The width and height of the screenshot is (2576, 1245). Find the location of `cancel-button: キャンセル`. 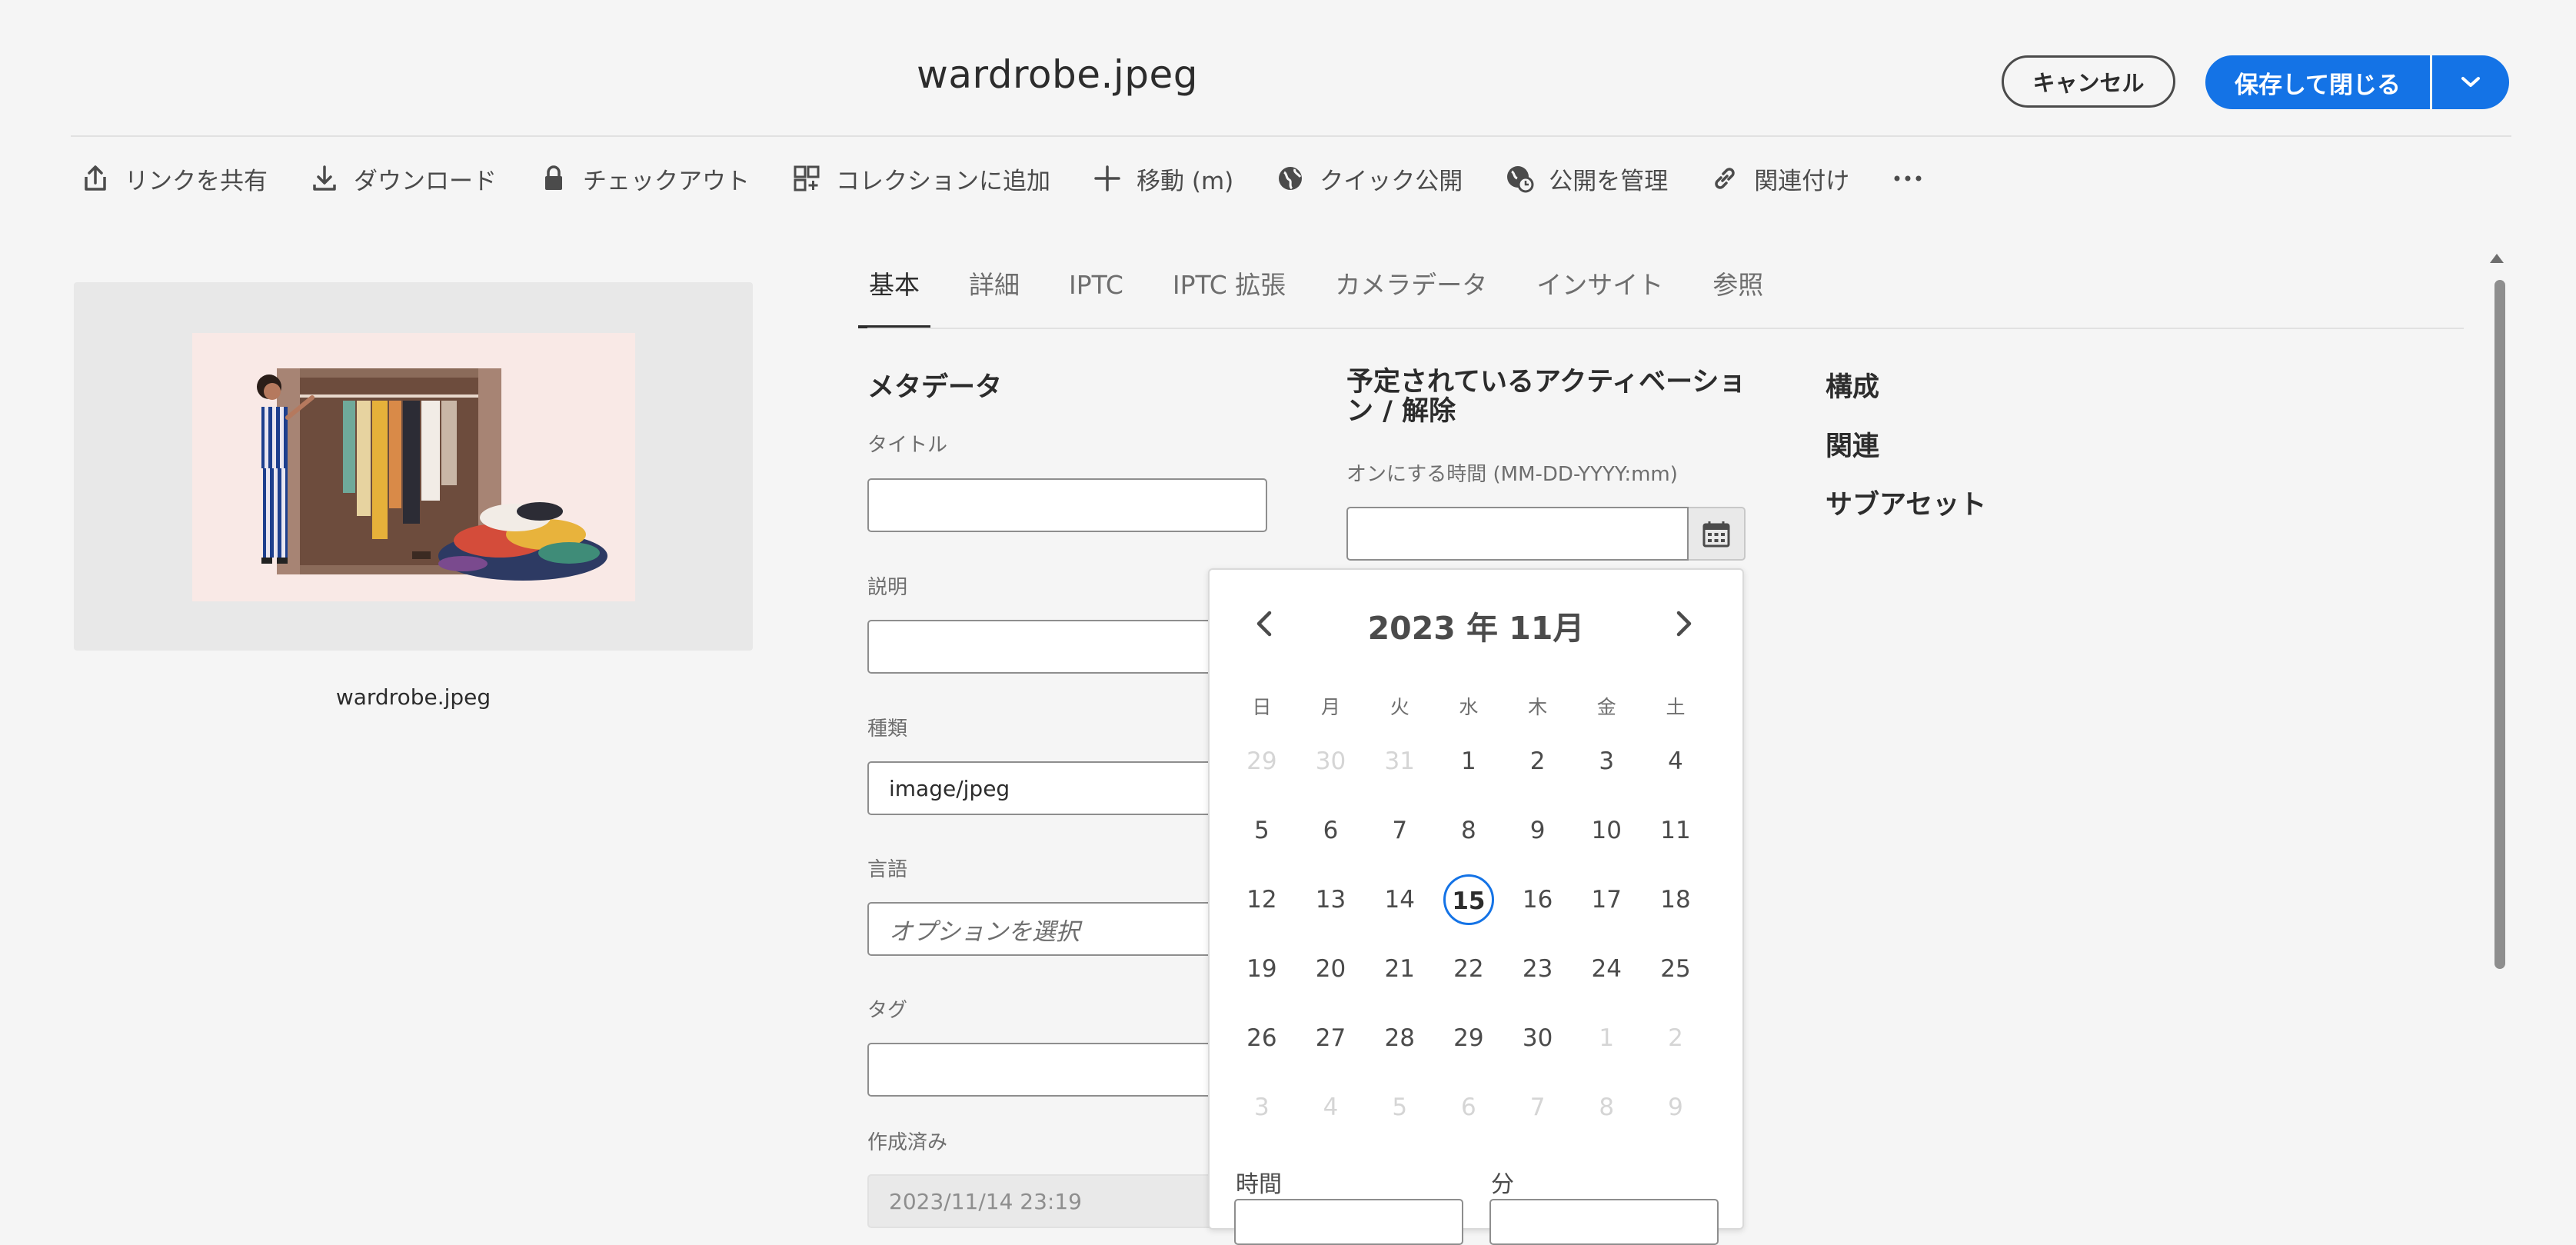

cancel-button: キャンセル is located at coordinates (2088, 81).